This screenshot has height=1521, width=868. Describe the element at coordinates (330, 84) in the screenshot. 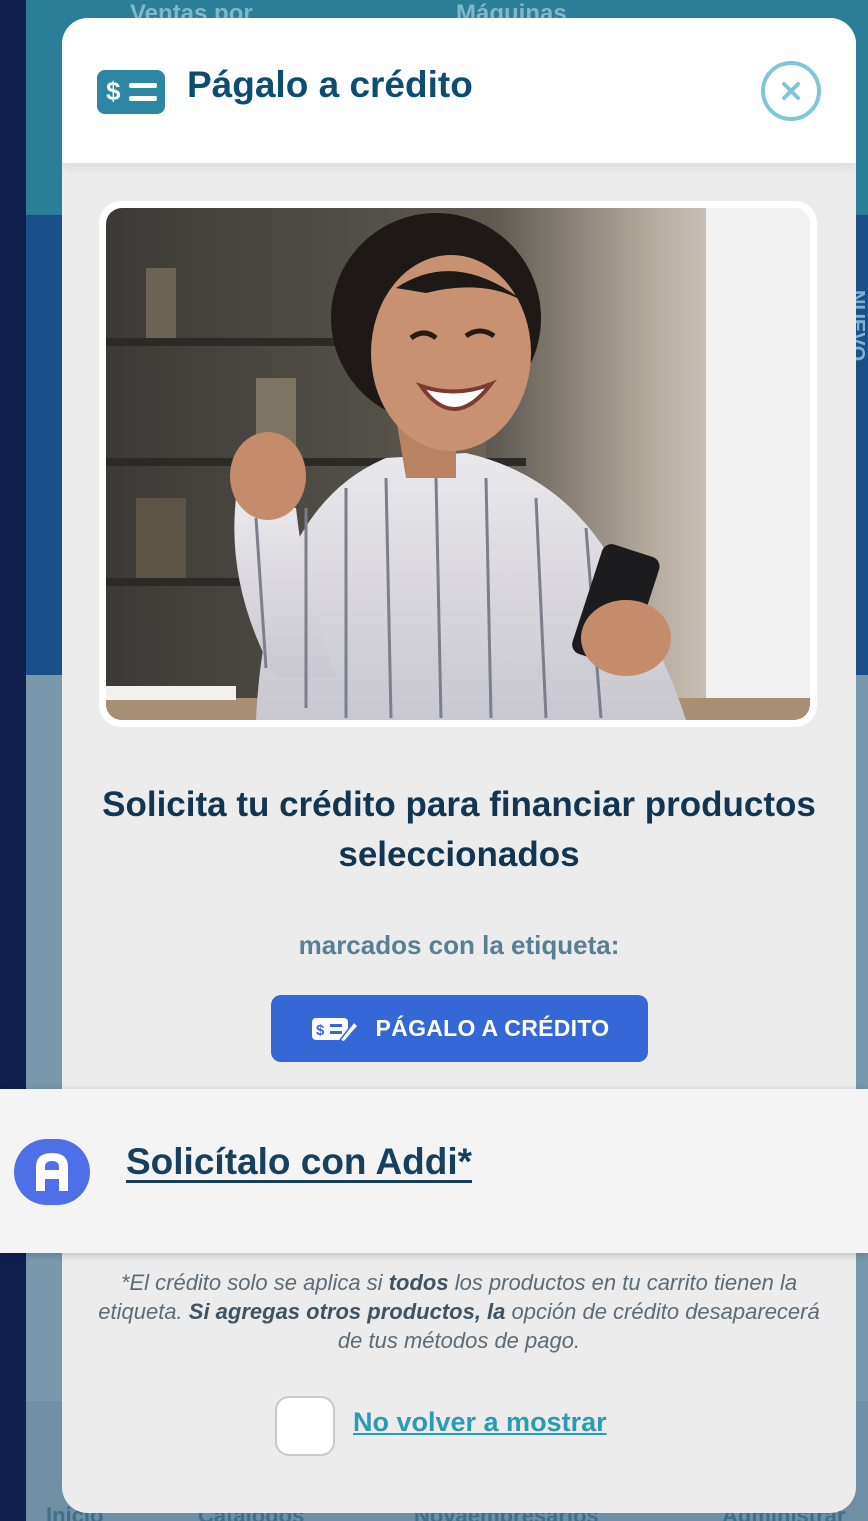

I see `modal-title: Págalo a crédito` at that location.